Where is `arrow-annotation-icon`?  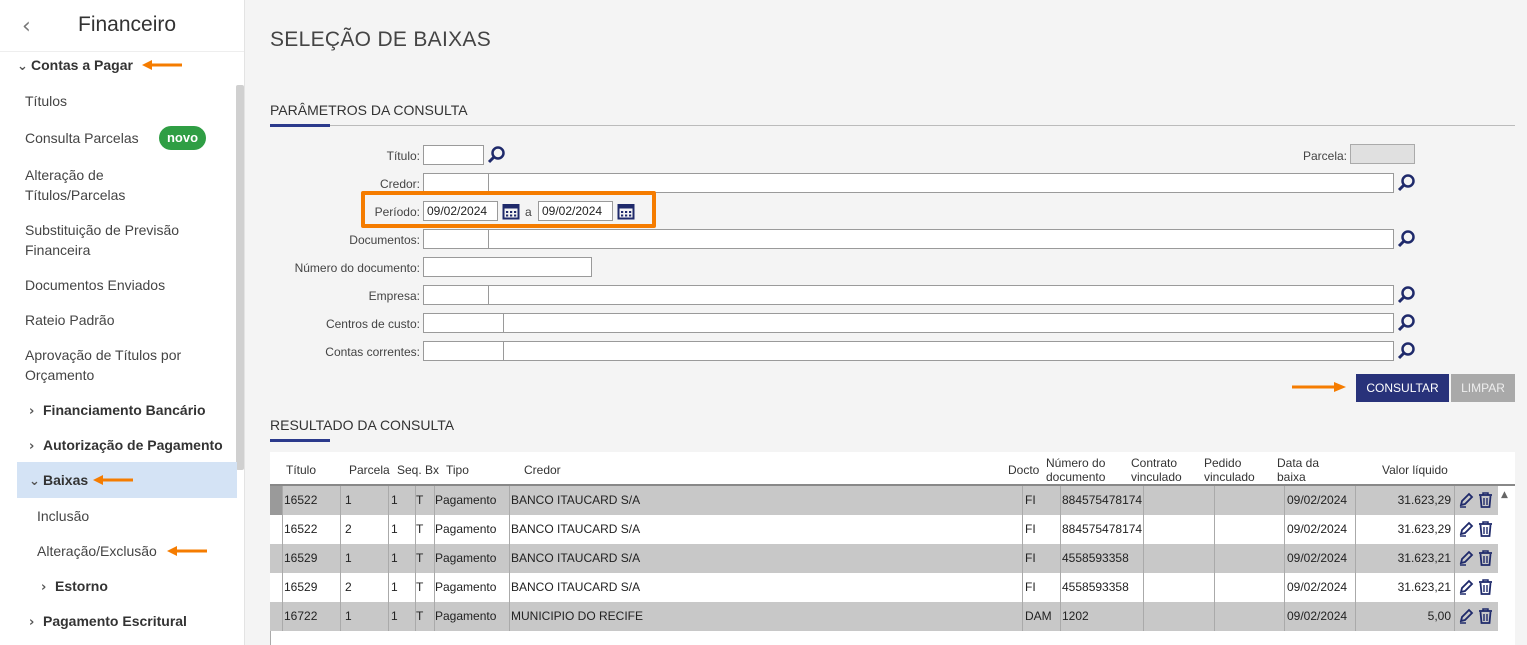
arrow-annotation-icon is located at coordinates (113, 480).